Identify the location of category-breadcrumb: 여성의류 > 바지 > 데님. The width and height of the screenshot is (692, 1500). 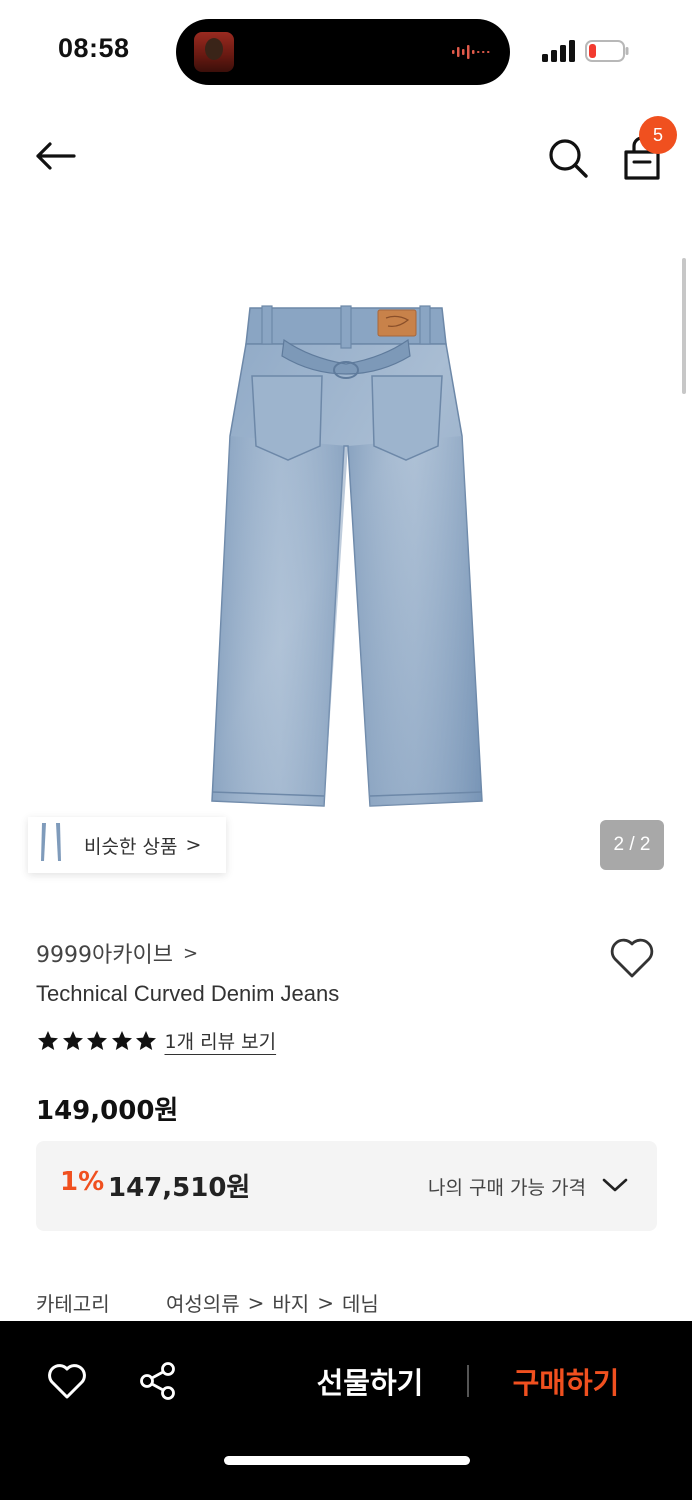
(272, 1302).